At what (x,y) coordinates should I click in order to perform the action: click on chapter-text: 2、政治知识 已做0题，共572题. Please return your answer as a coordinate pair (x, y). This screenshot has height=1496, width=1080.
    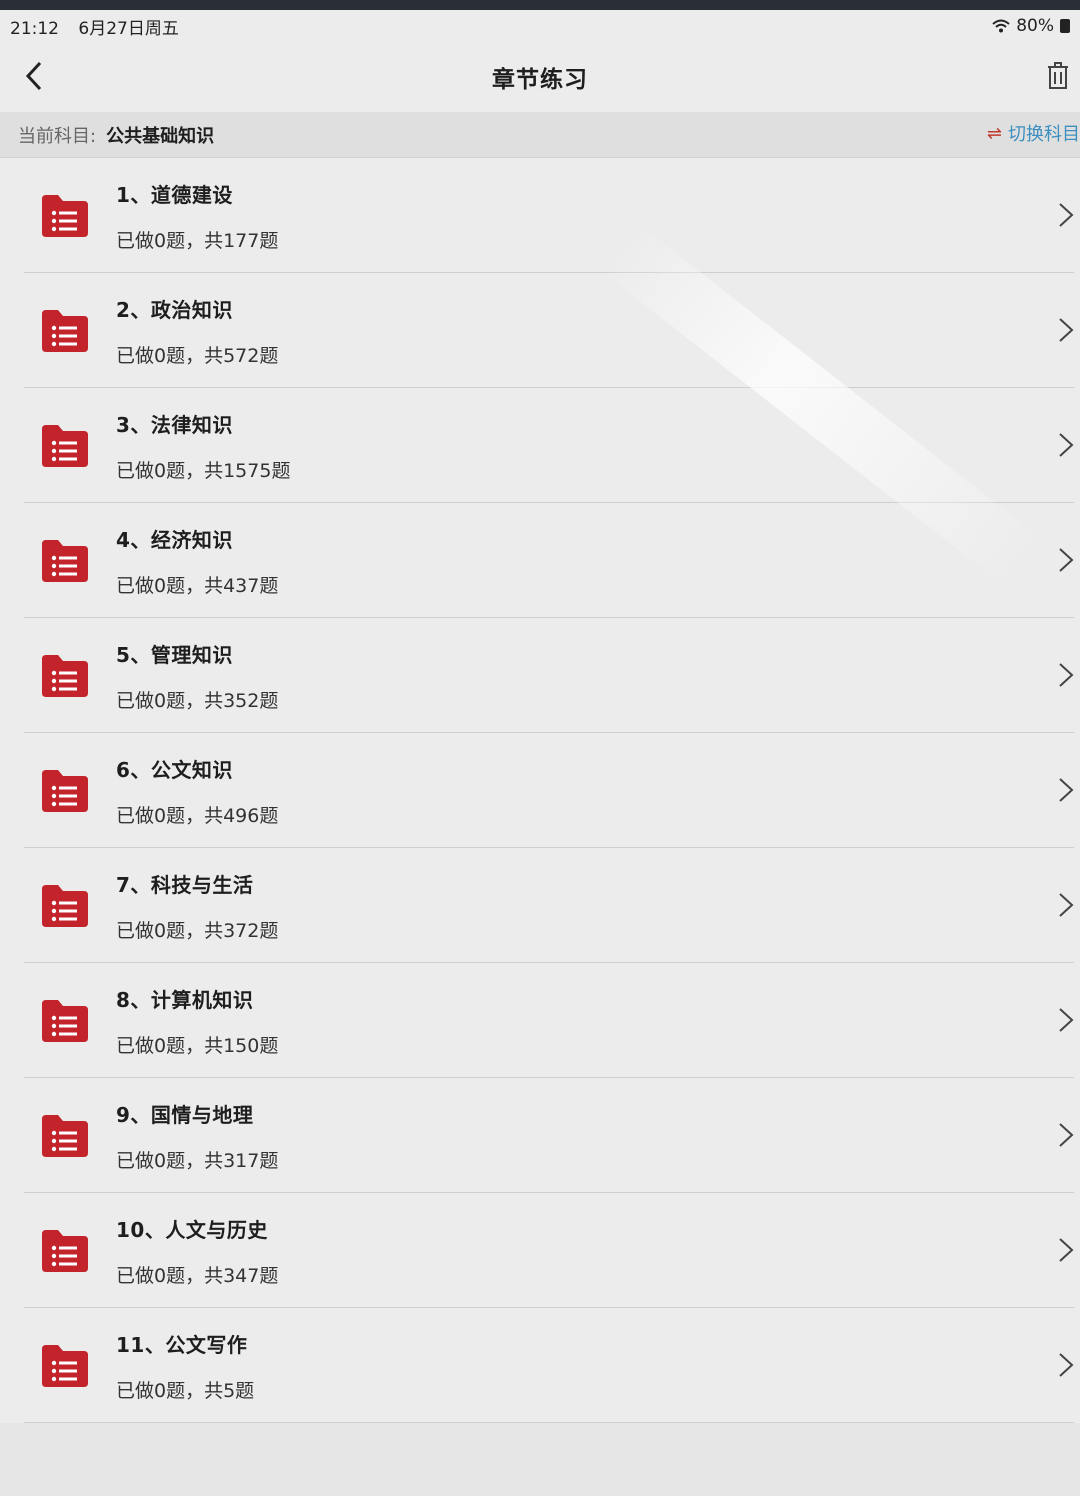
    Looking at the image, I should click on (197, 331).